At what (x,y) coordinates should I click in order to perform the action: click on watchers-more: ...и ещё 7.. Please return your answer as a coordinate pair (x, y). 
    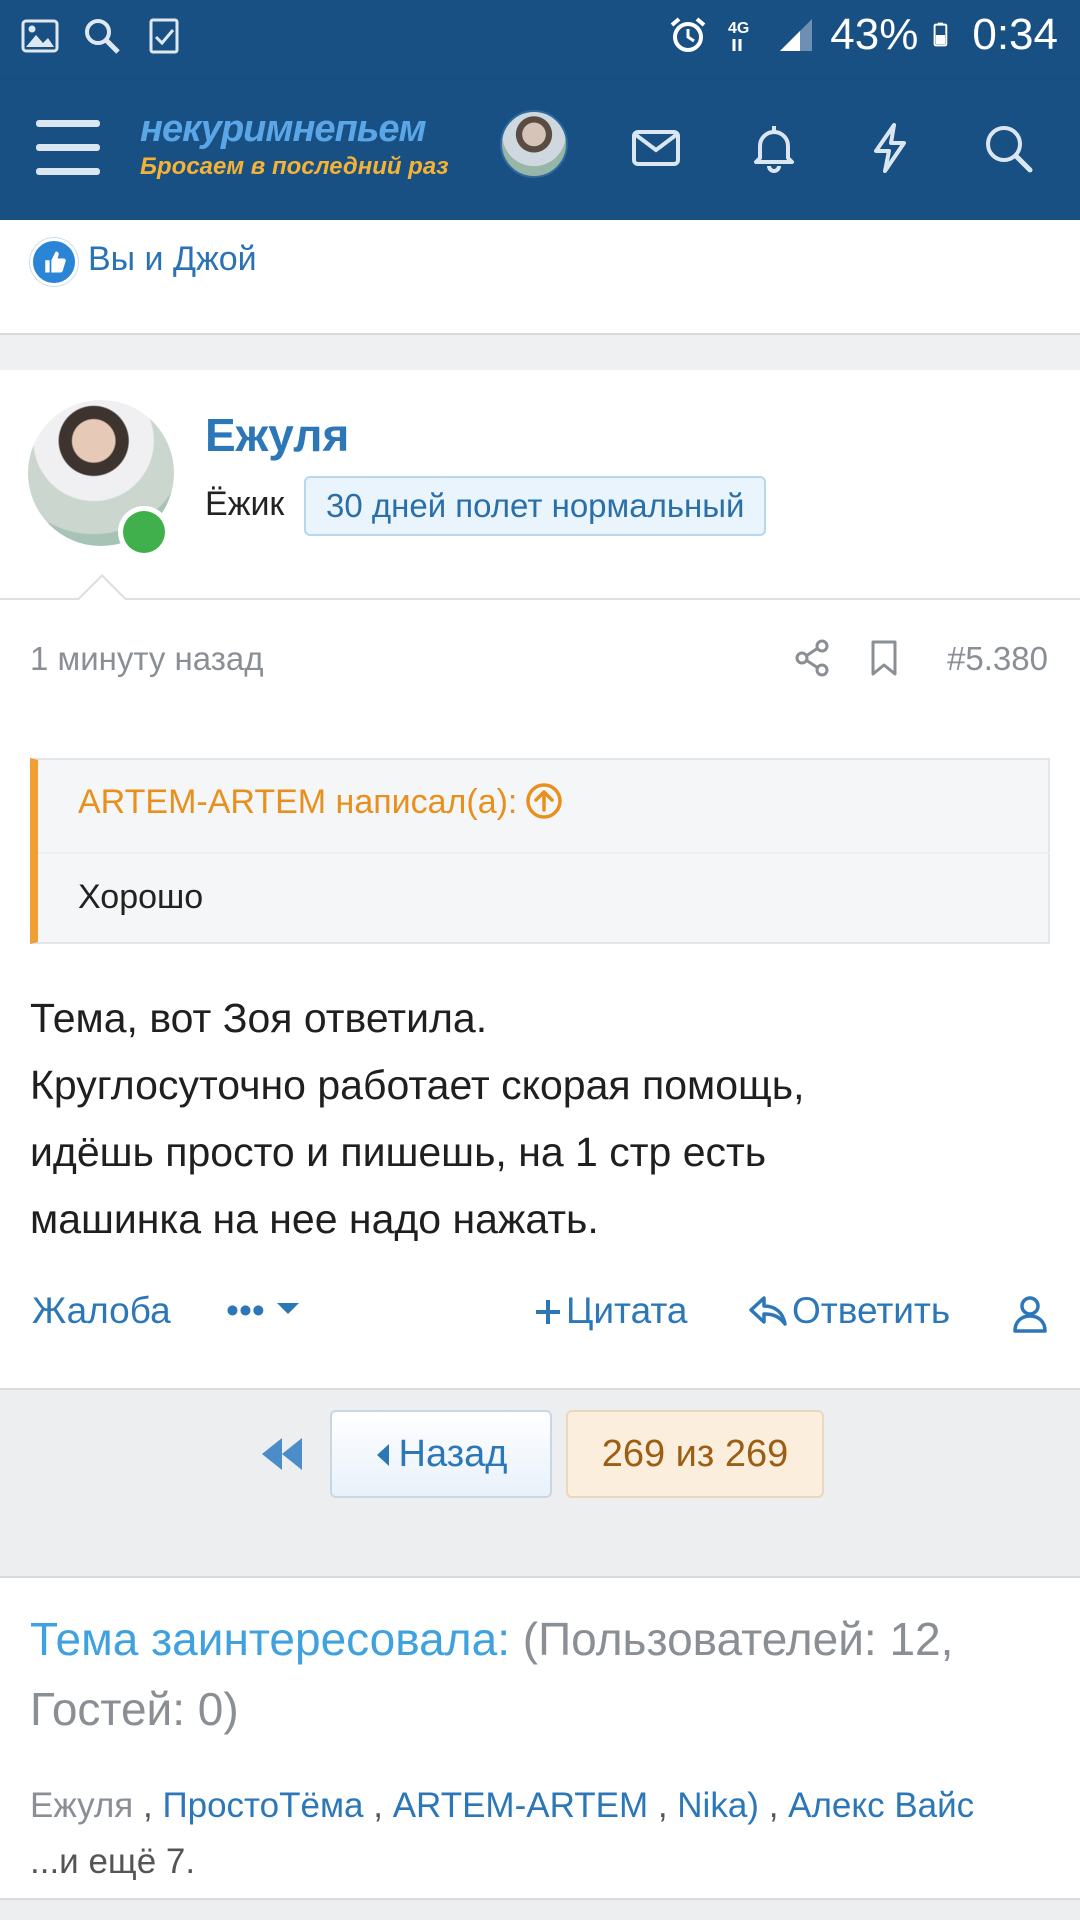
    Looking at the image, I should click on (112, 1861).